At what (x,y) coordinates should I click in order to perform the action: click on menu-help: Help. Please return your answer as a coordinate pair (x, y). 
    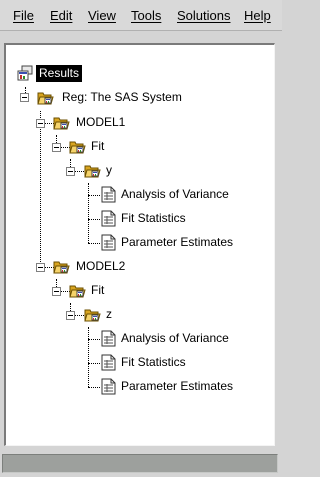
    Looking at the image, I should click on (257, 16).